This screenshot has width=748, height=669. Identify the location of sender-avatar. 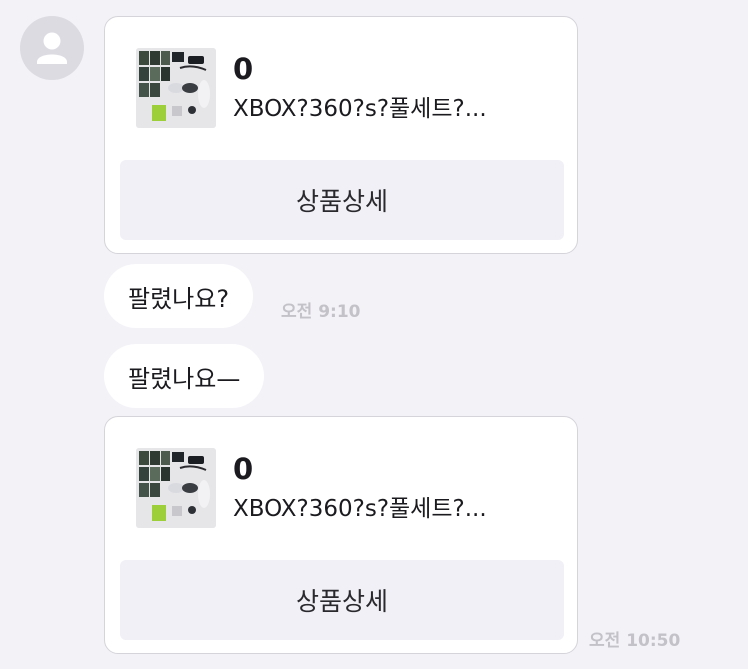
(52, 48).